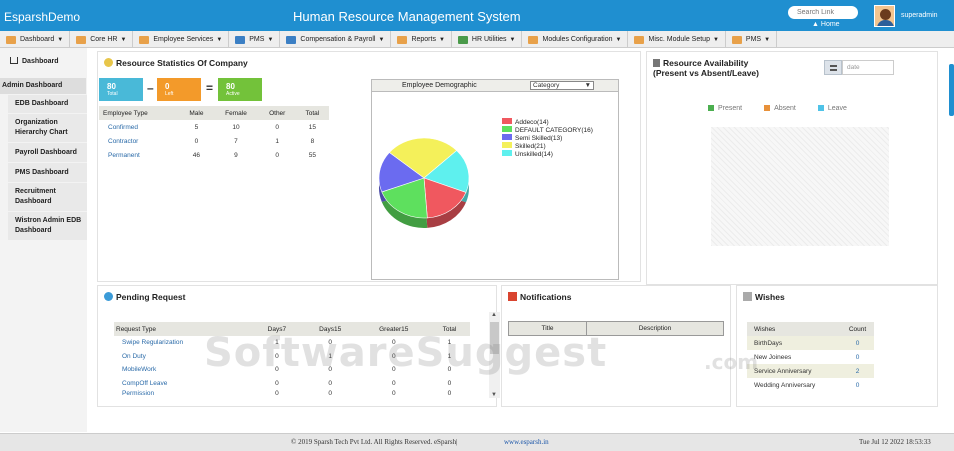  I want to click on report-icon, so click(402, 39).